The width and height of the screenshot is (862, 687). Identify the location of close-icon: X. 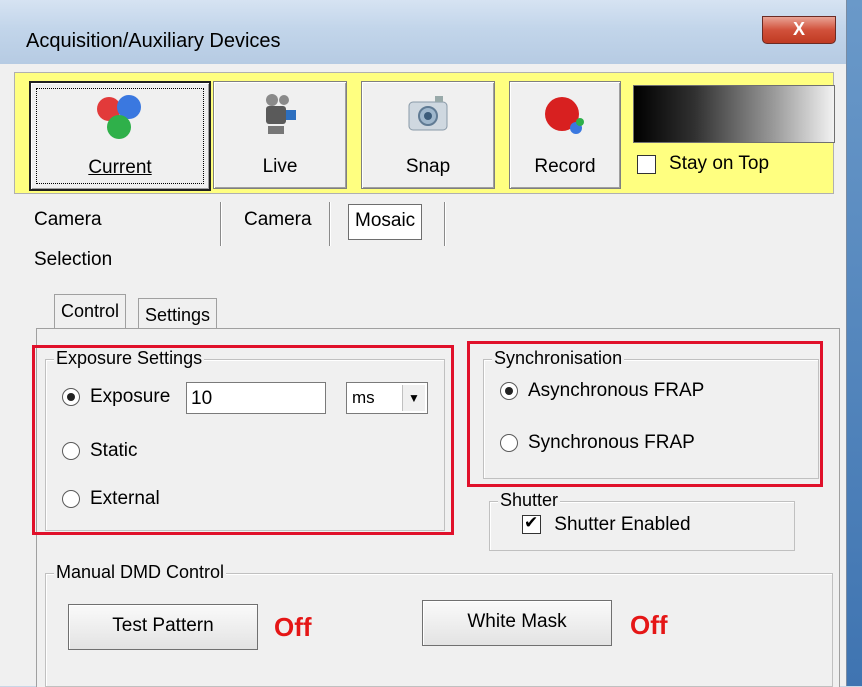
(798, 29).